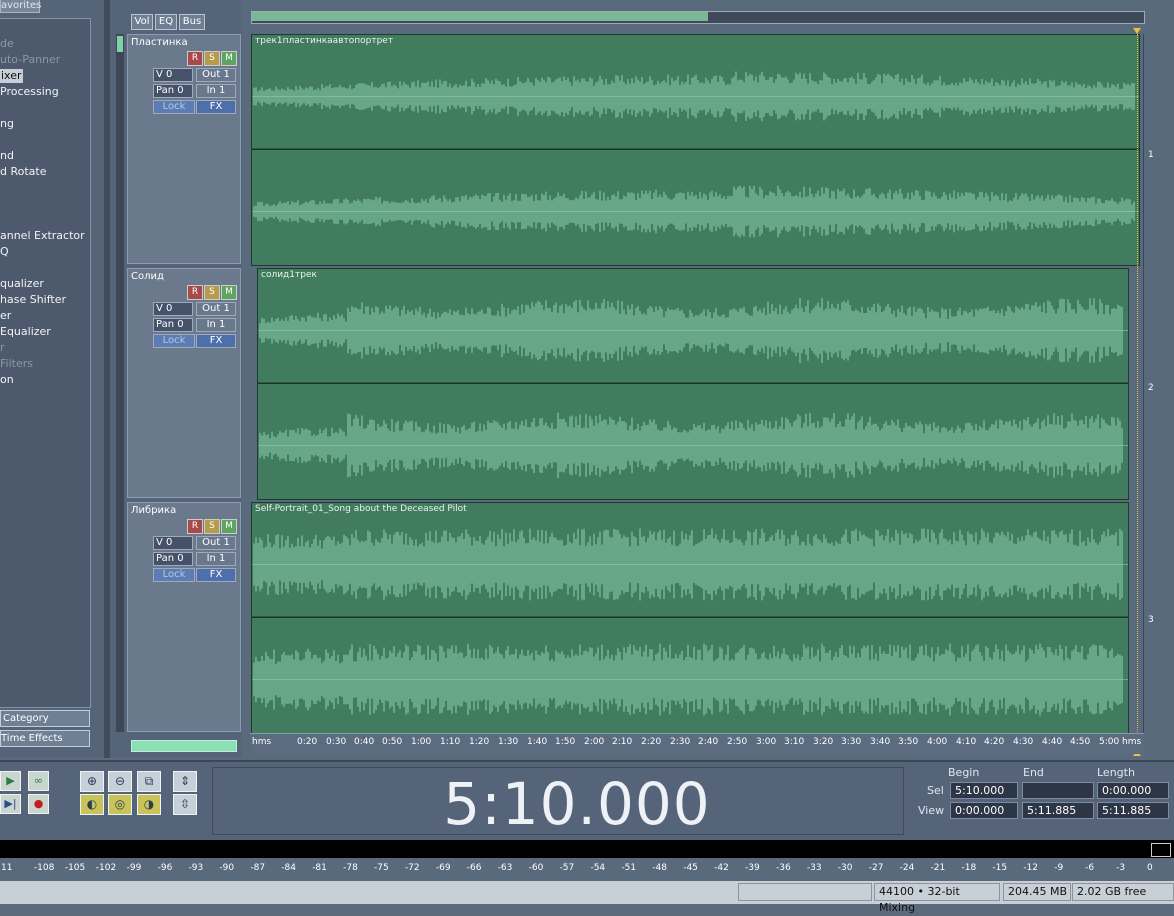 The width and height of the screenshot is (1174, 916). What do you see at coordinates (258, 868) in the screenshot?
I see `meter-tick-label: -87` at bounding box center [258, 868].